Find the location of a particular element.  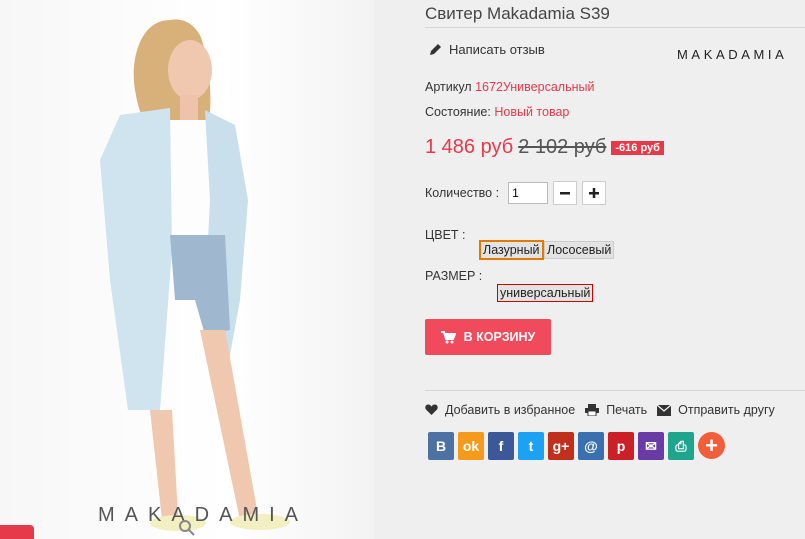

quantity-increase-button is located at coordinates (594, 193).